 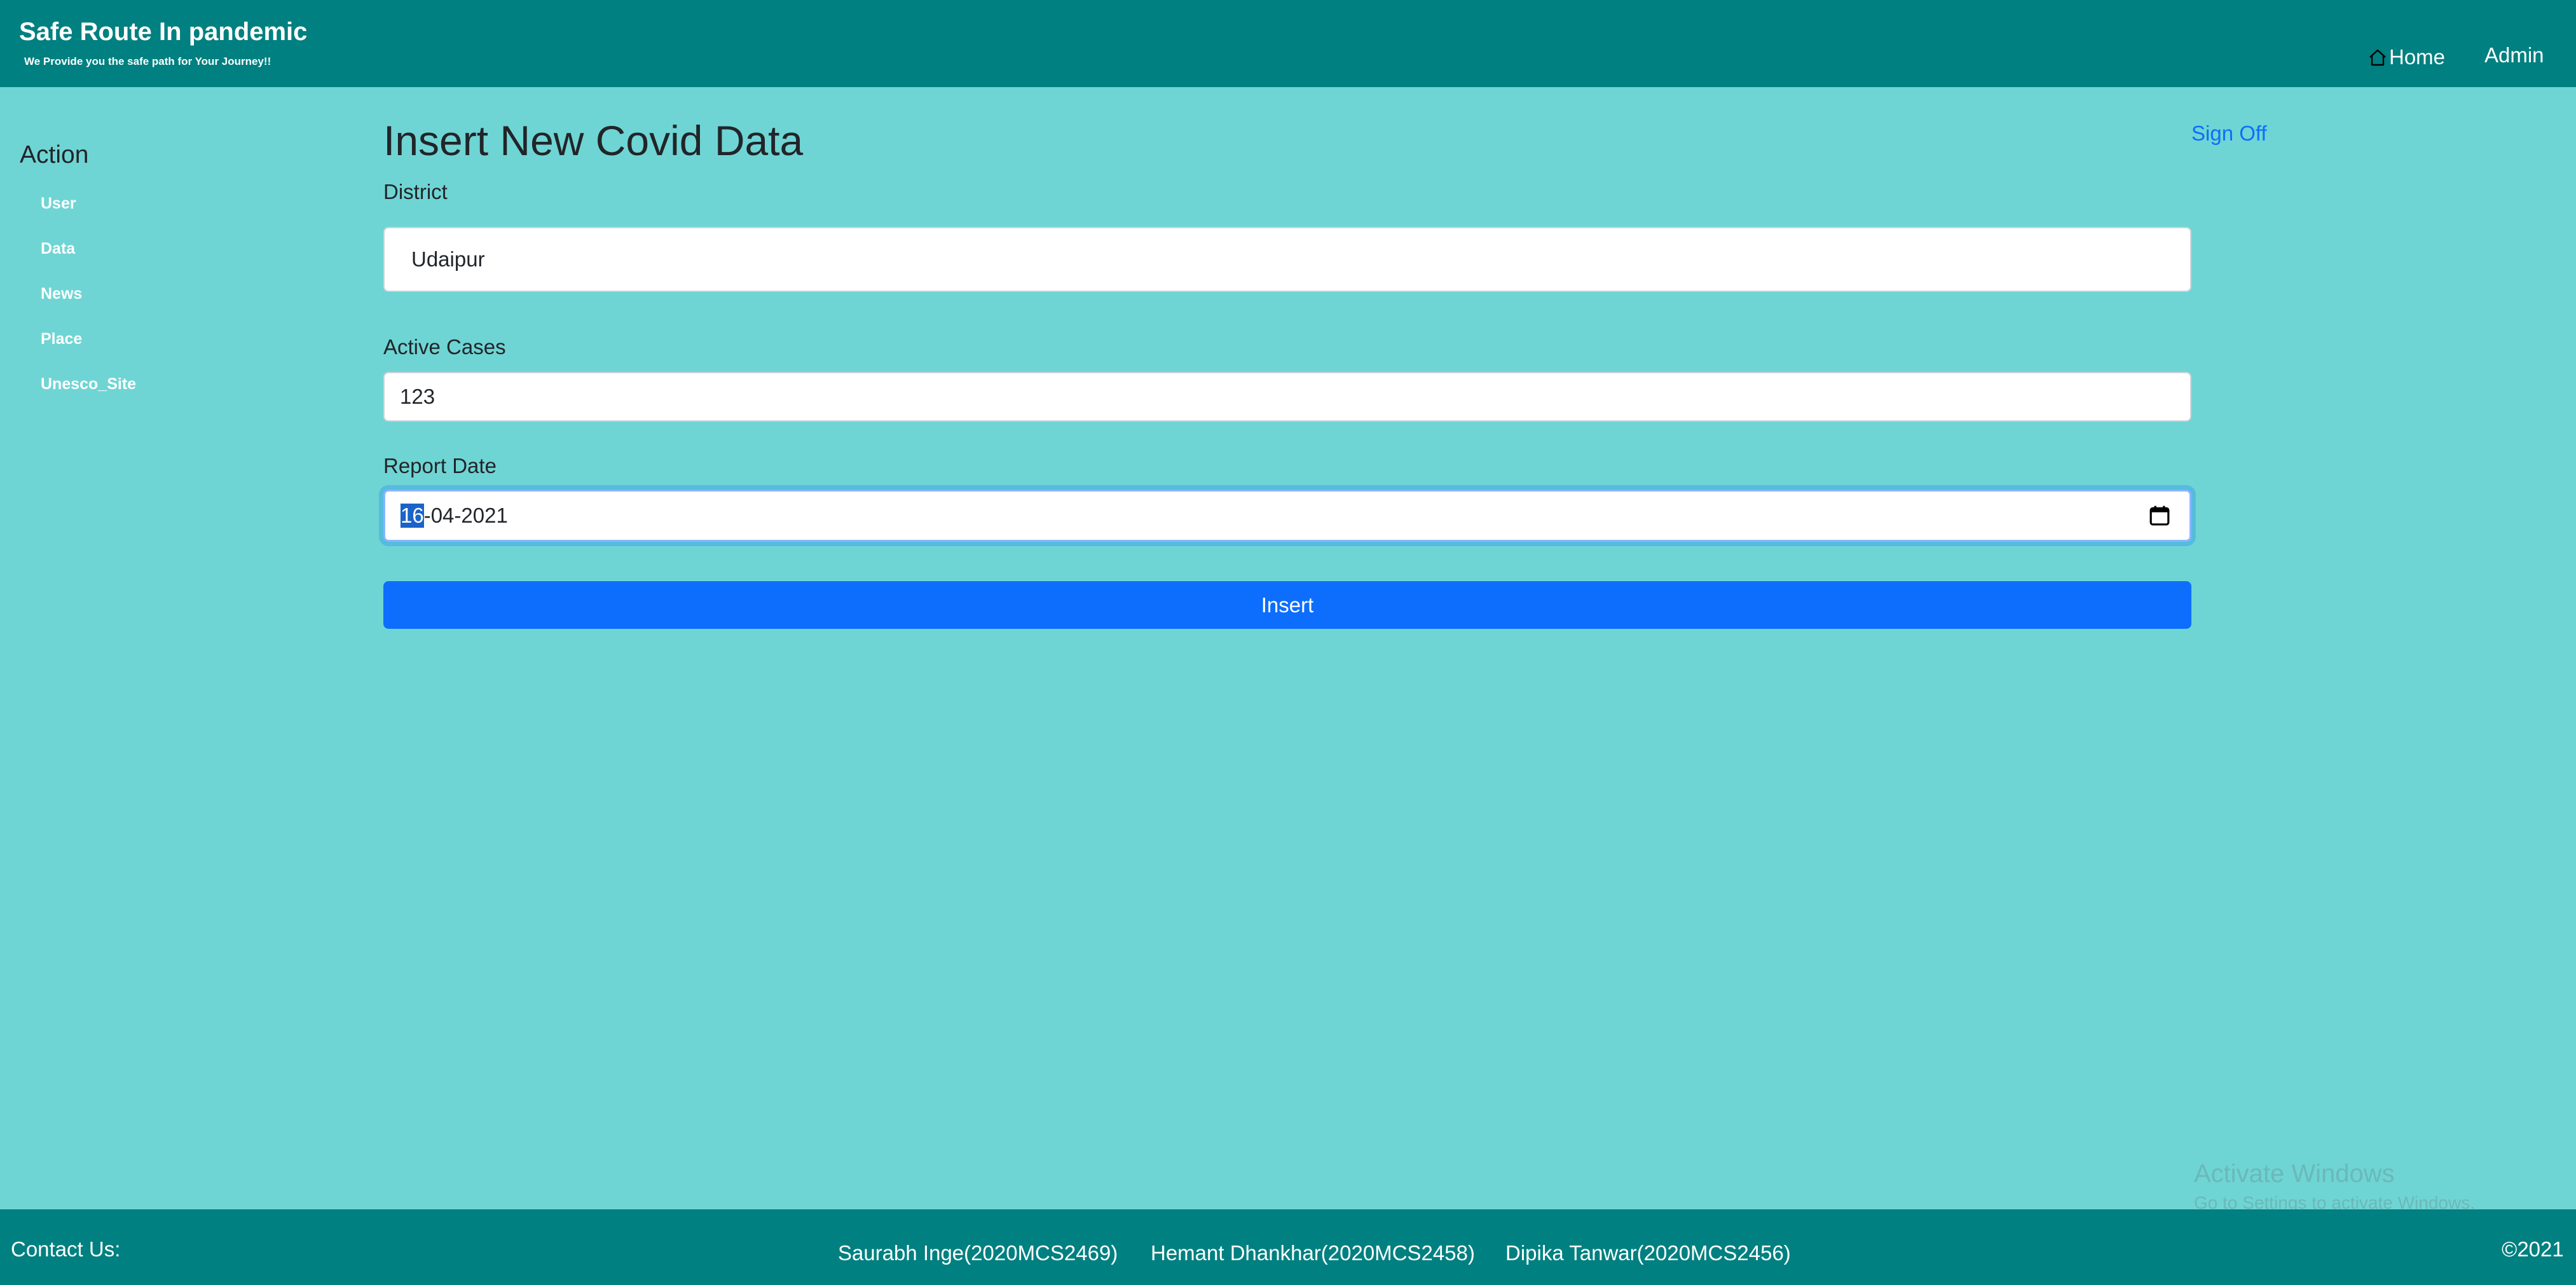 I want to click on nav-admin-link: Admin, so click(x=2514, y=55).